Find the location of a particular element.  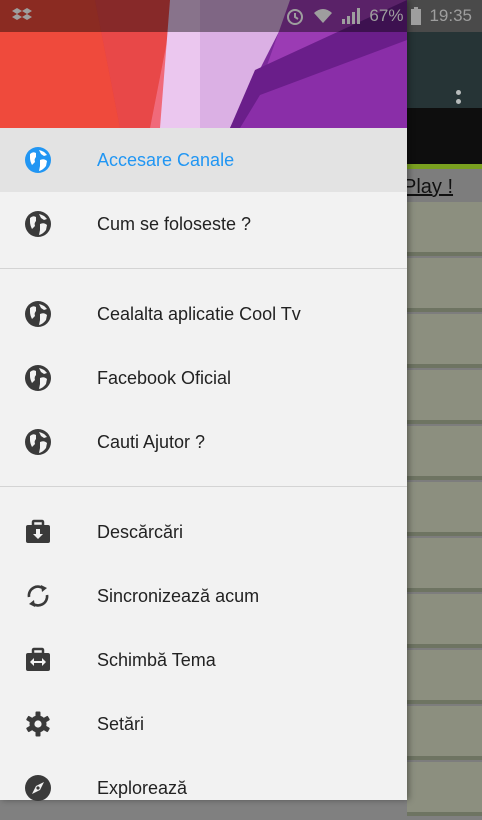

switch-theme-icon is located at coordinates (38, 659).